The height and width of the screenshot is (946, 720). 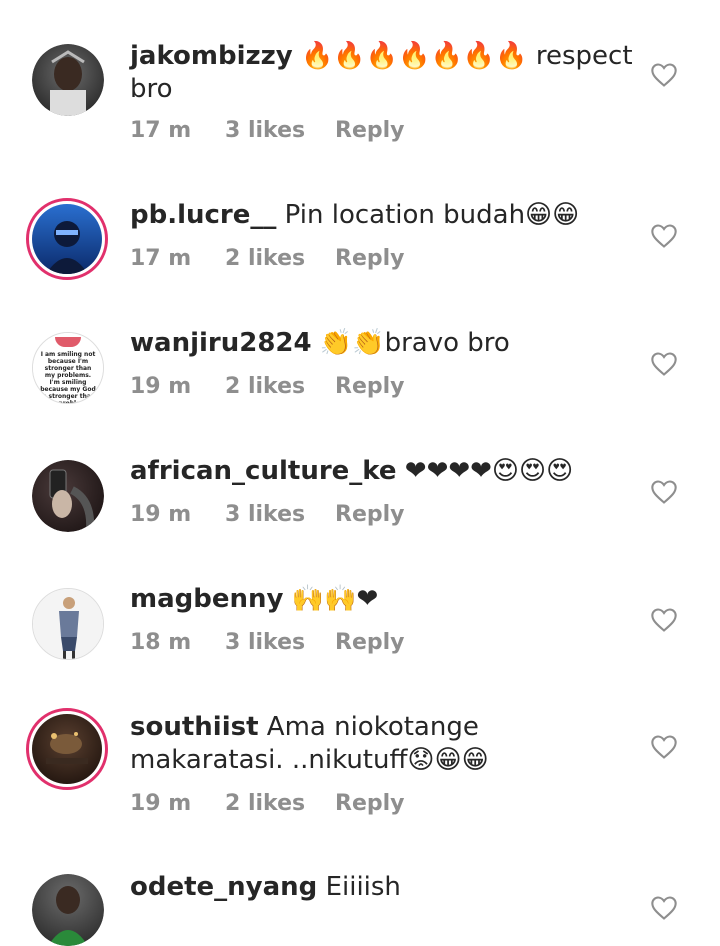 What do you see at coordinates (223, 887) in the screenshot?
I see `comment-username: odete_nyang` at bounding box center [223, 887].